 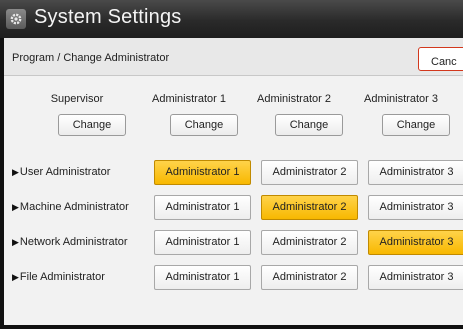 What do you see at coordinates (415, 242) in the screenshot?
I see `network-admin-option-3: Administrator 3` at bounding box center [415, 242].